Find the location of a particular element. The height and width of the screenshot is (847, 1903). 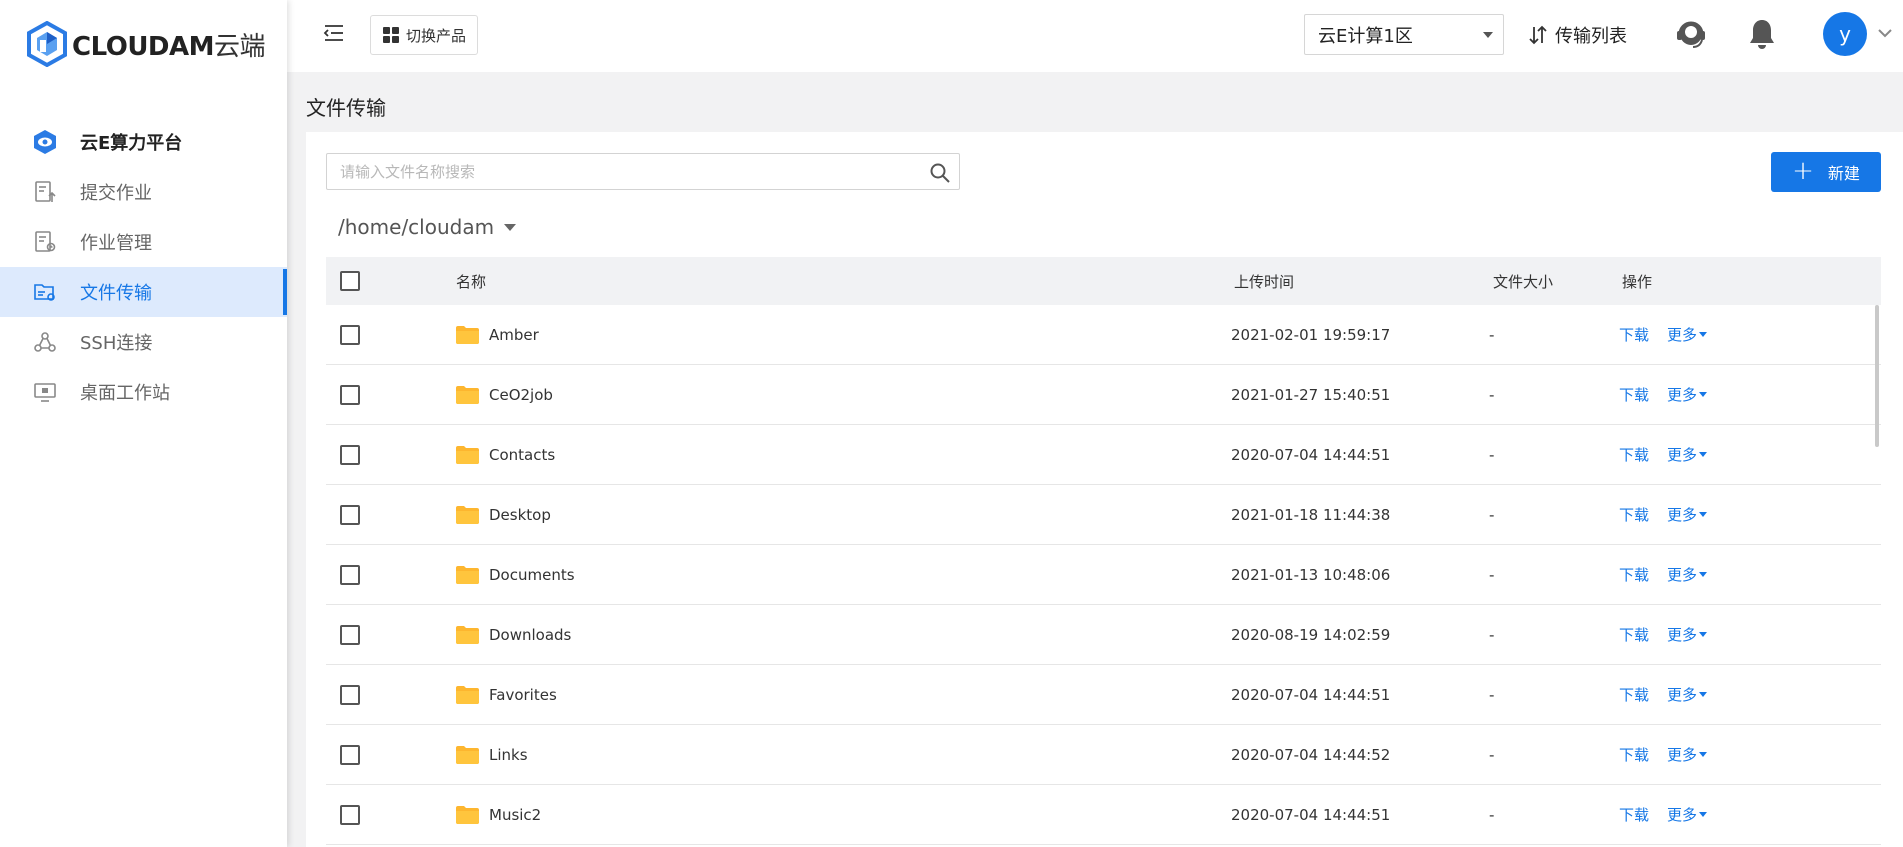

search-input is located at coordinates (622, 171).